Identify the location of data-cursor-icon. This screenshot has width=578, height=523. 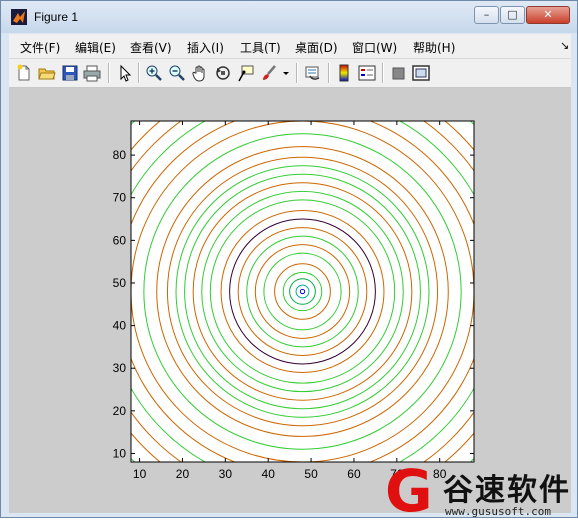
(246, 73).